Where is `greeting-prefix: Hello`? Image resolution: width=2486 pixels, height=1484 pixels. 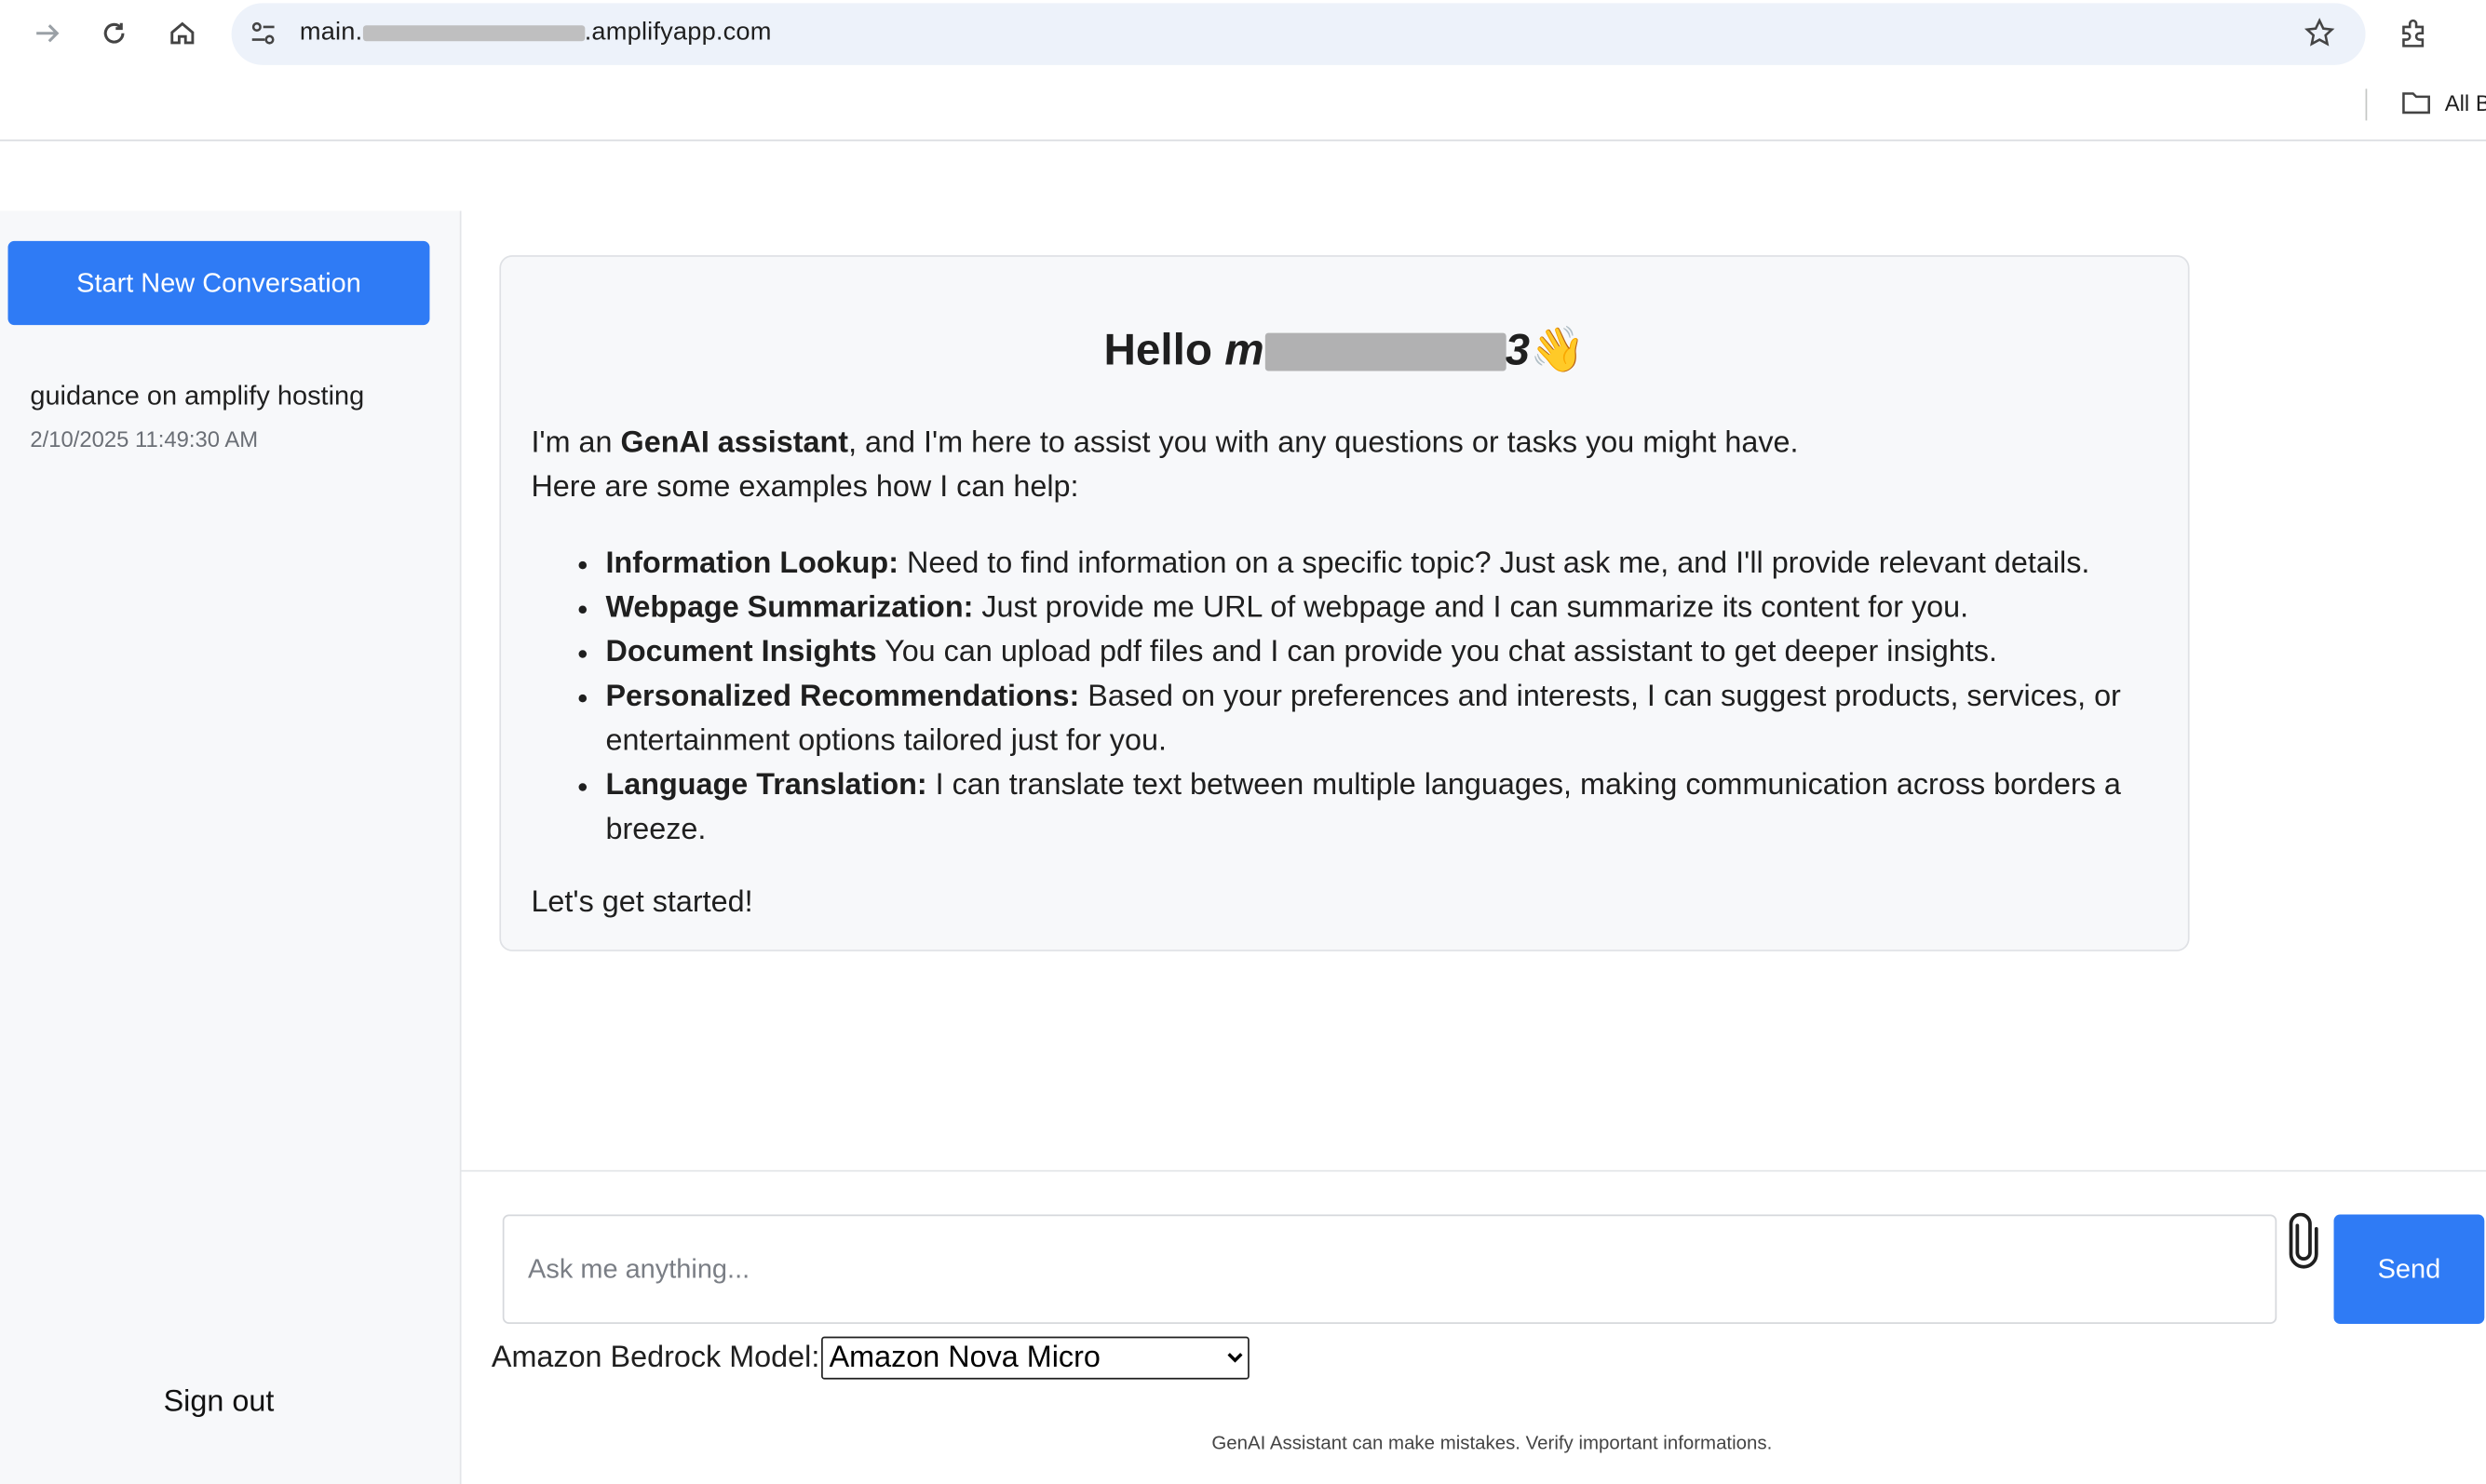 greeting-prefix: Hello is located at coordinates (1158, 349).